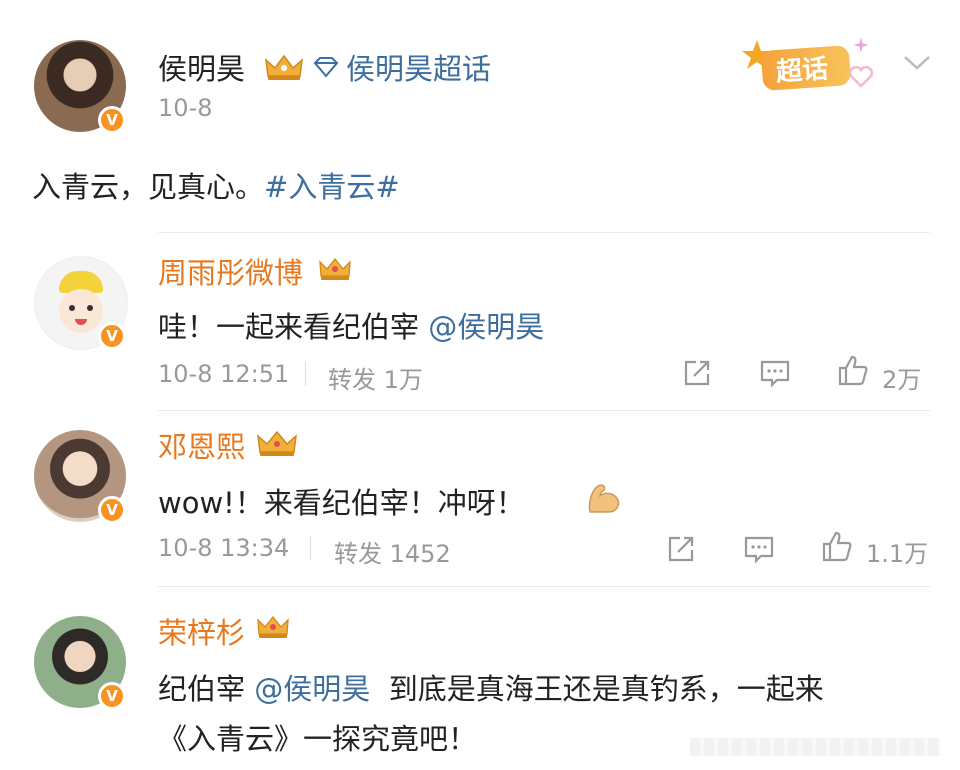 This screenshot has width=960, height=770. I want to click on watermark, so click(815, 747).